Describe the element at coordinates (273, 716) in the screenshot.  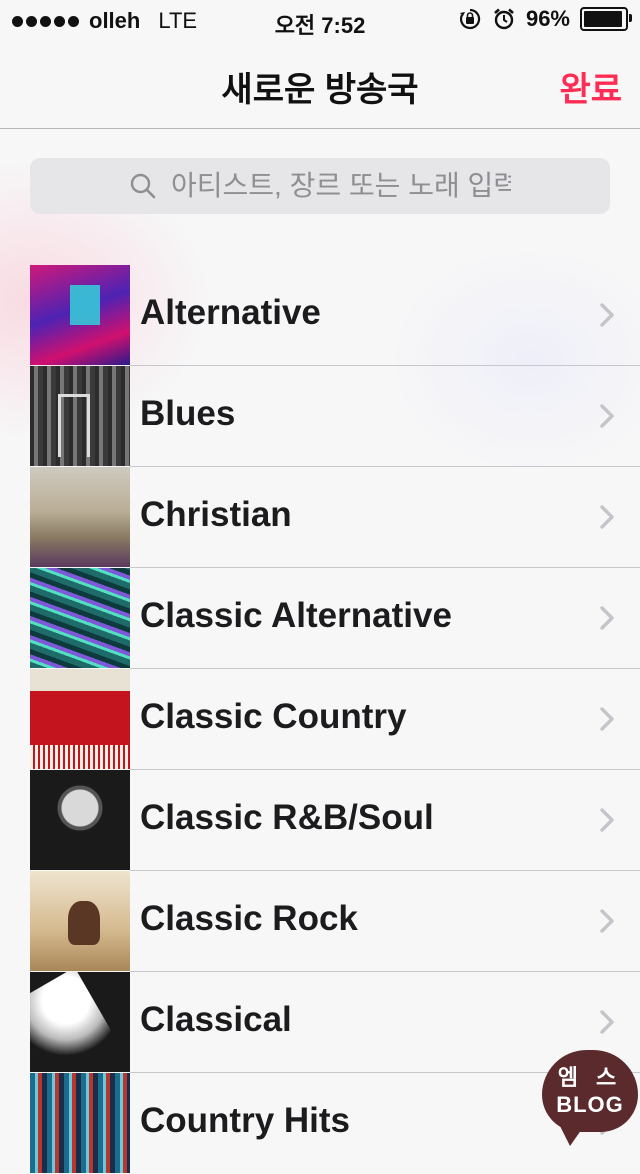
I see `list-item-label: Classic Country` at that location.